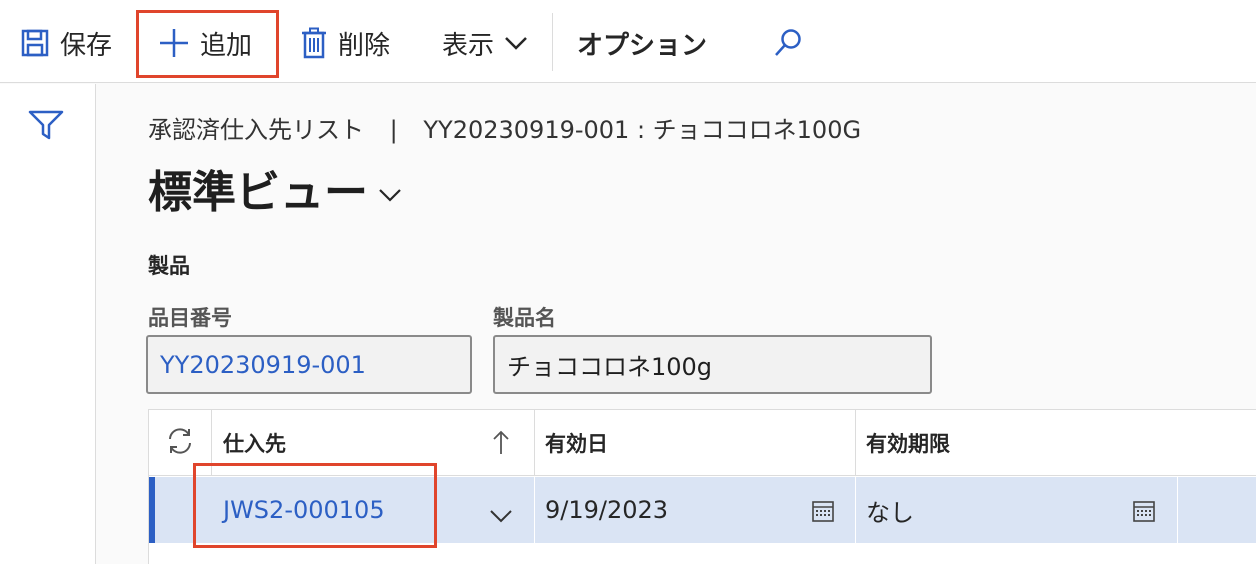 The width and height of the screenshot is (1256, 564). Describe the element at coordinates (524, 318) in the screenshot. I see `product-name-label: 製品名` at that location.